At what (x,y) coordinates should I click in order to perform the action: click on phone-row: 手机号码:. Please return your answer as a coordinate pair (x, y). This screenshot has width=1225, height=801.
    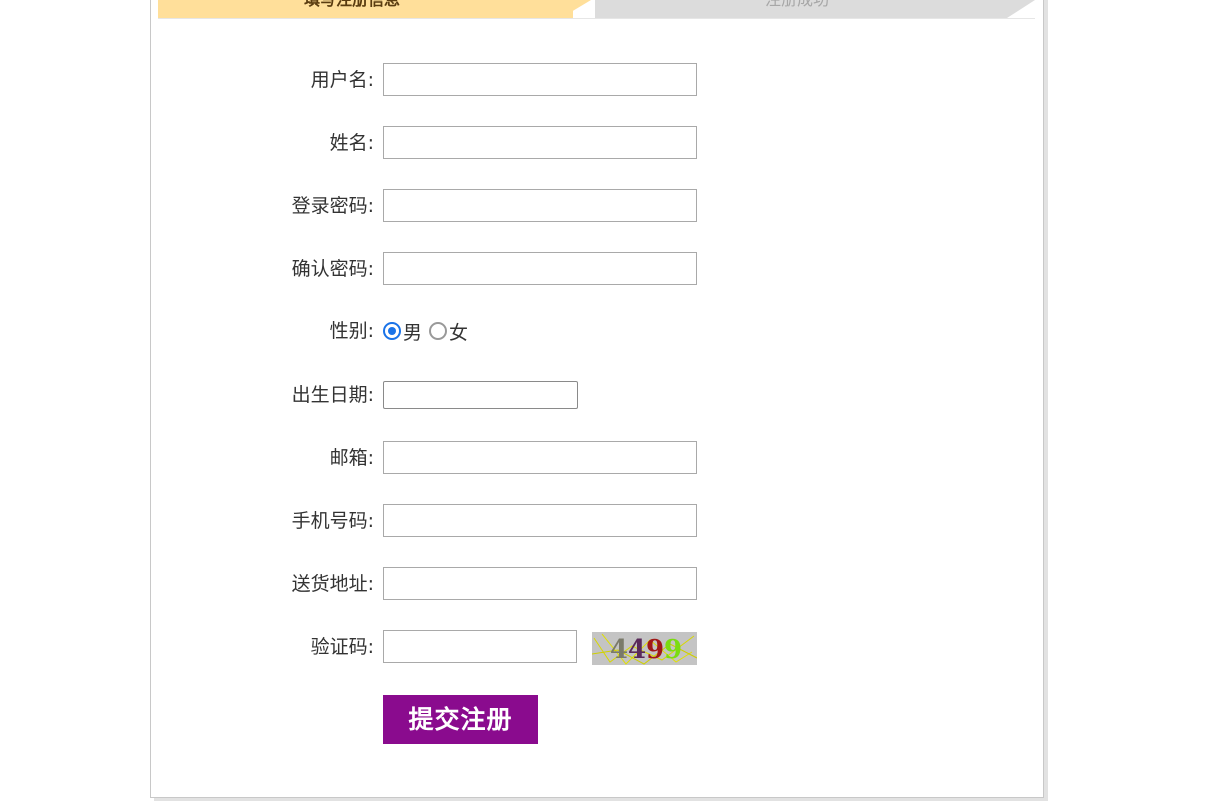
    Looking at the image, I should click on (470, 521).